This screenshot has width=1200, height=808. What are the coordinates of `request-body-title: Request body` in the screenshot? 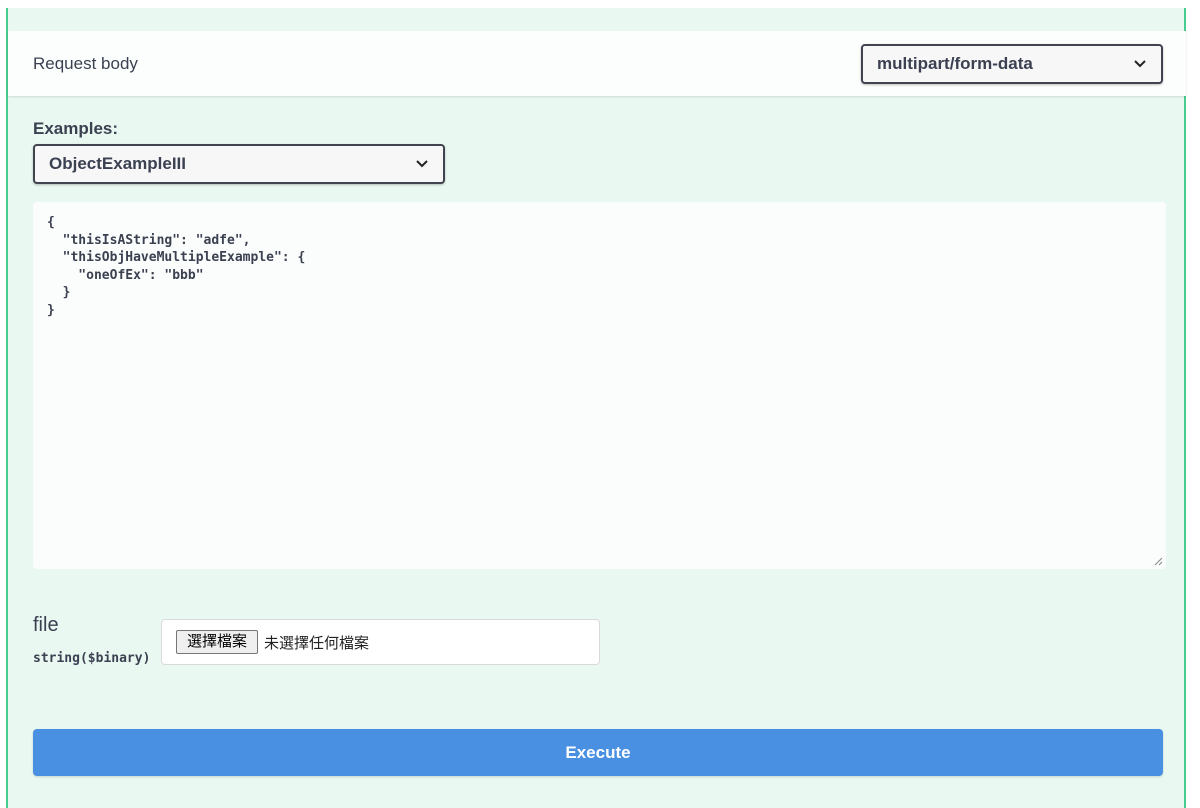 It's located at (85, 63).